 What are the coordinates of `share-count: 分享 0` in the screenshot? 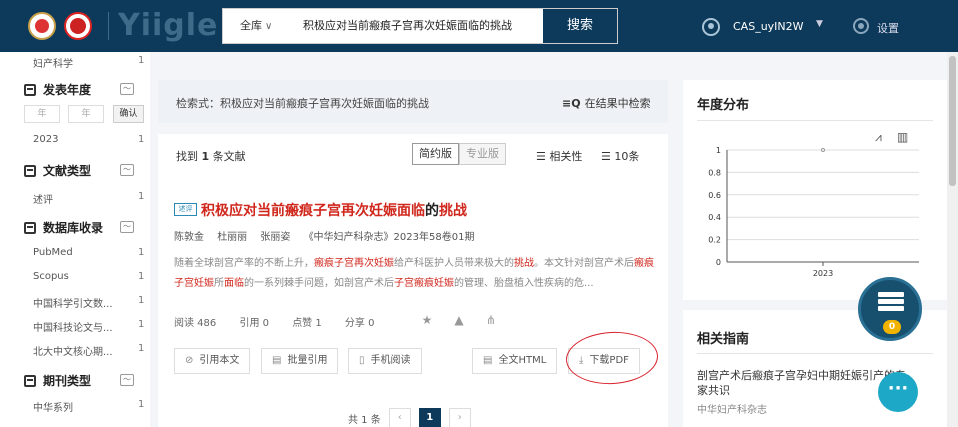 It's located at (359, 323).